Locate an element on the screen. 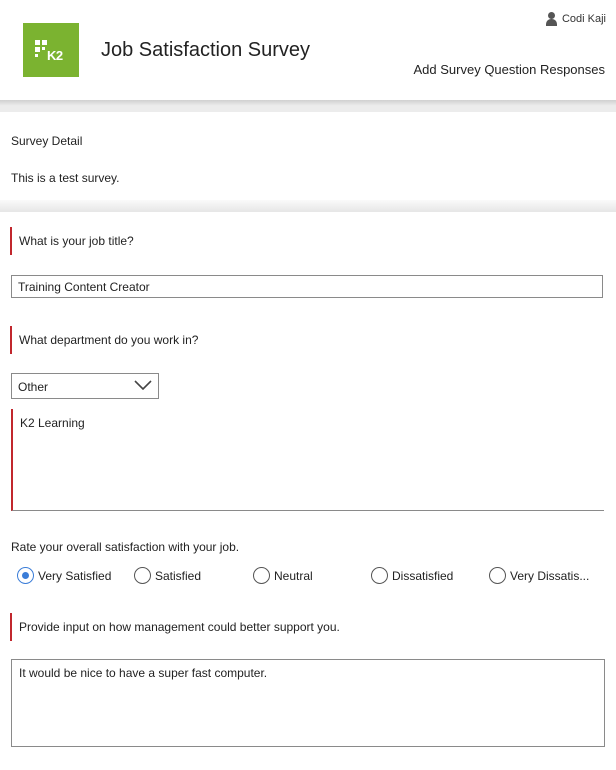  radio-dissatisfied: Dissatisfied is located at coordinates (412, 575).